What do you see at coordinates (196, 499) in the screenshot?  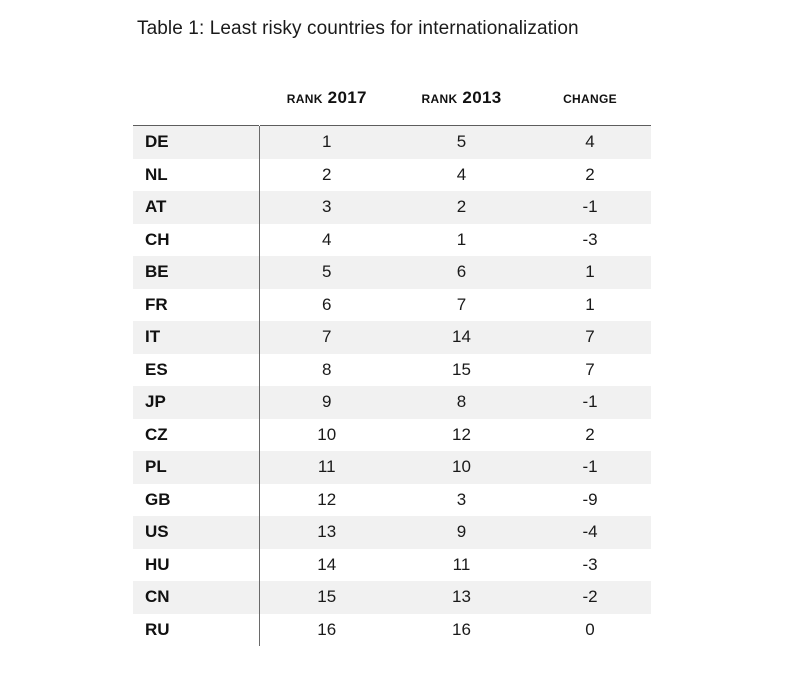 I see `cell-country: GB` at bounding box center [196, 499].